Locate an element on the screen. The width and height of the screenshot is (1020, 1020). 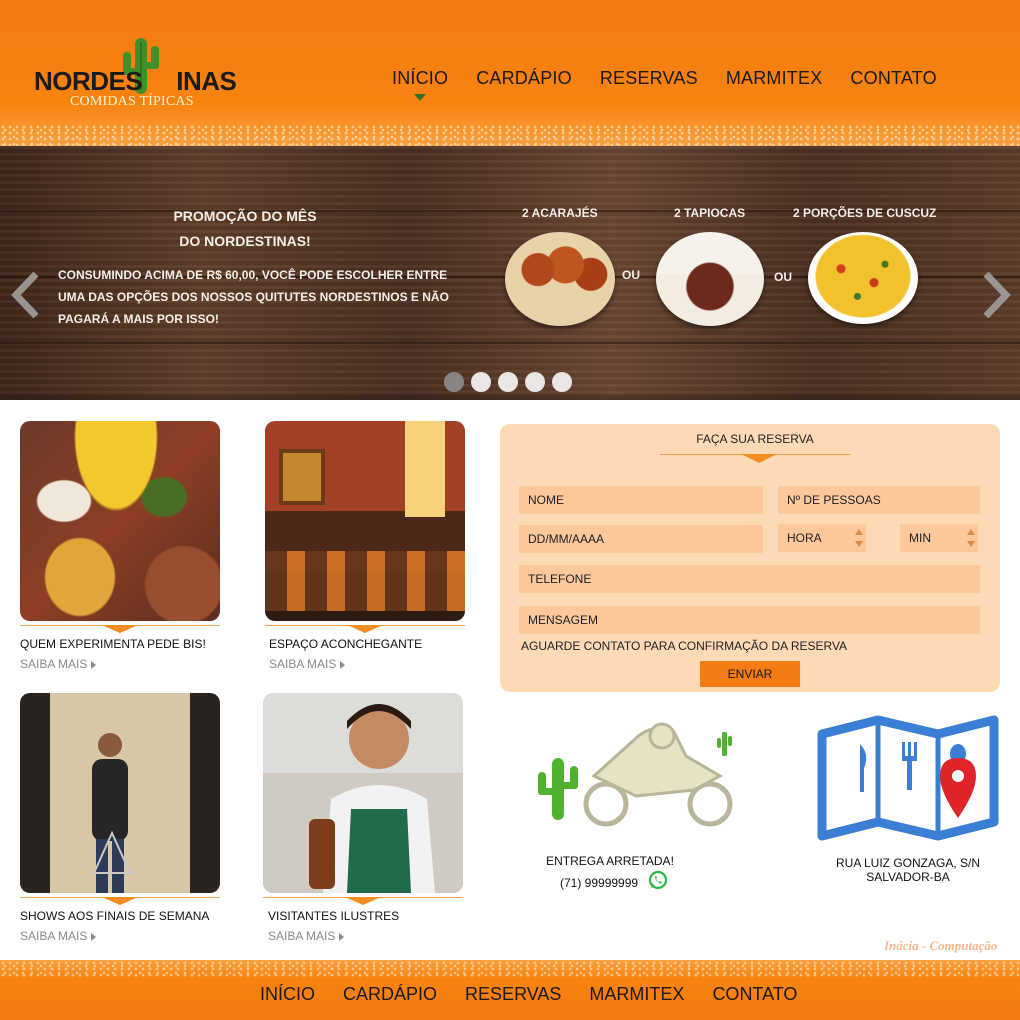
hour-select: HORA is located at coordinates (822, 538).